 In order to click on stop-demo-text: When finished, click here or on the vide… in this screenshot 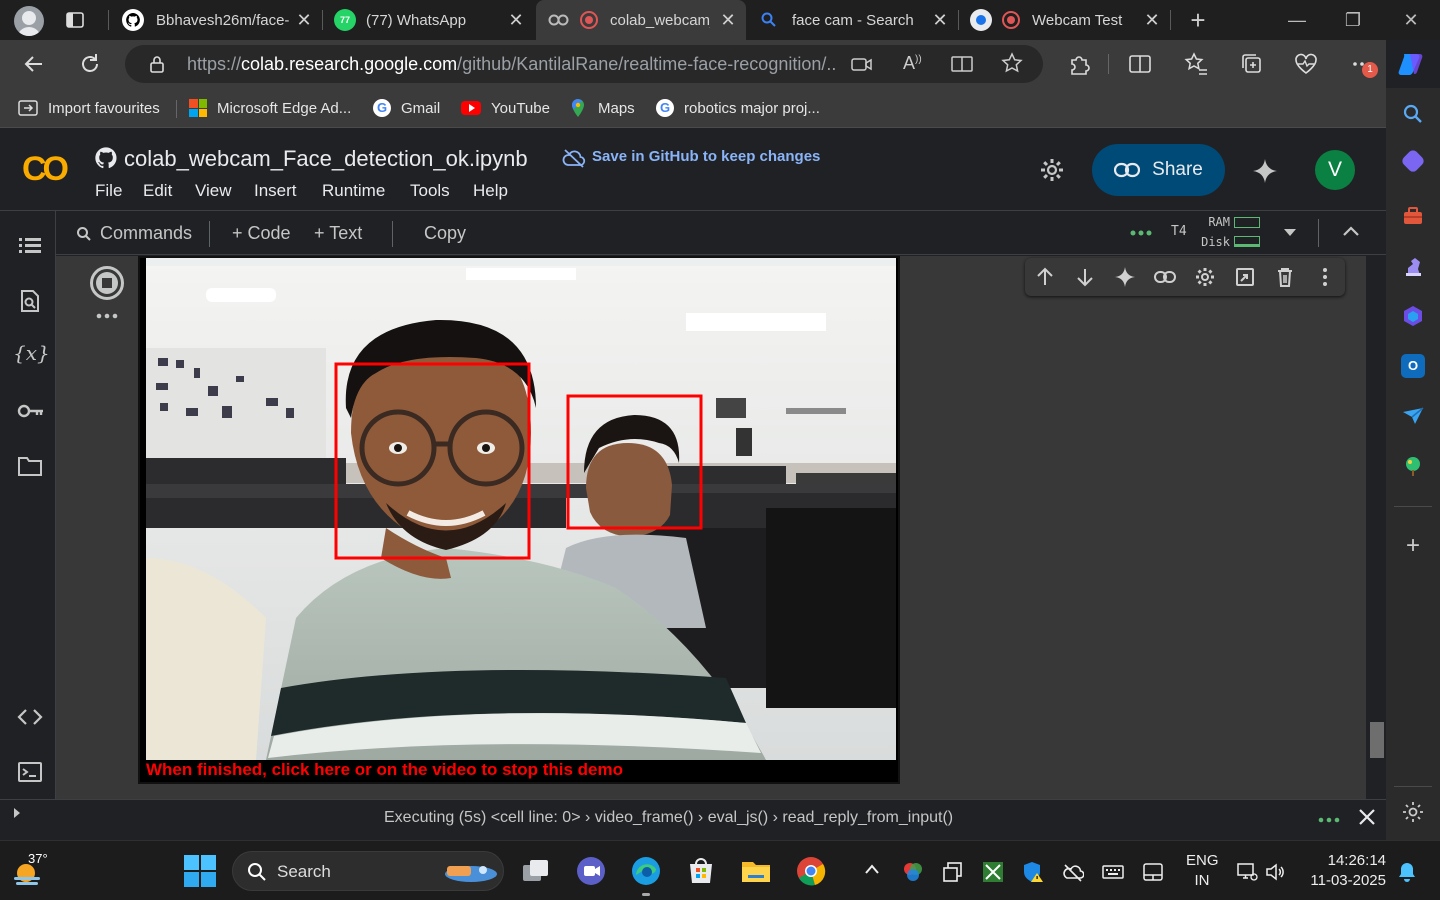, I will do `click(384, 770)`.